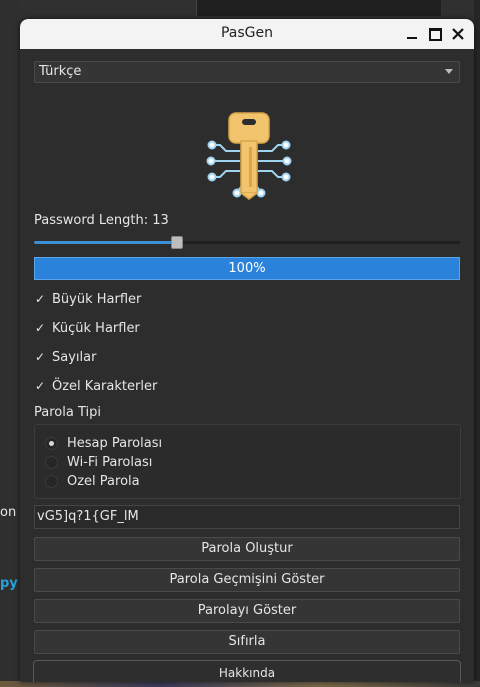 This screenshot has height=687, width=480. Describe the element at coordinates (8, 512) in the screenshot. I see `background-text-snippet: on` at that location.